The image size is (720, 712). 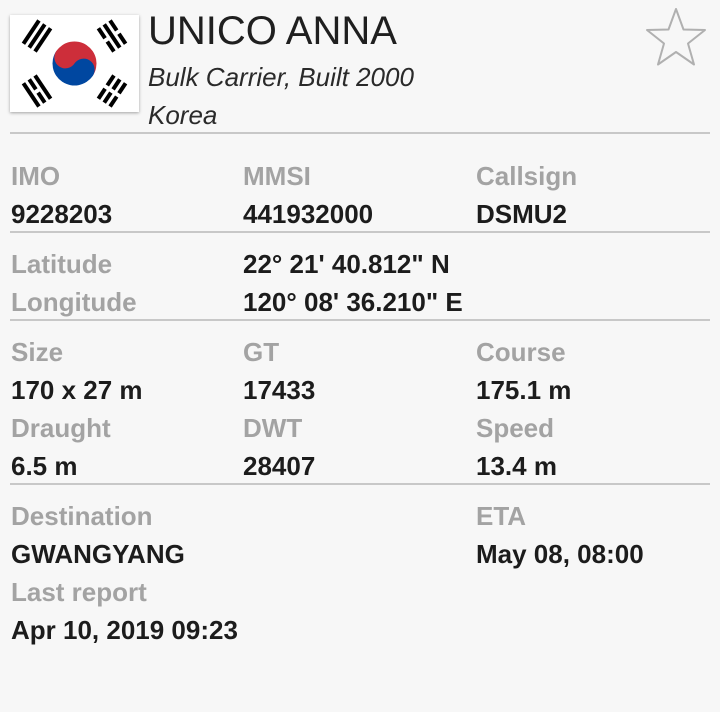 What do you see at coordinates (277, 176) in the screenshot?
I see `mmsi-label: MMSI` at bounding box center [277, 176].